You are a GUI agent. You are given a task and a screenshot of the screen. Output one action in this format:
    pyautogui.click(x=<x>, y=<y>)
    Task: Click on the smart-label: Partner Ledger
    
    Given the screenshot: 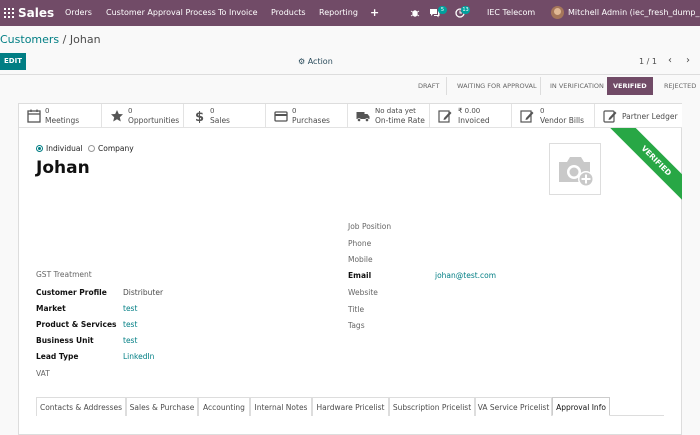 What is the action you would take?
    pyautogui.click(x=650, y=116)
    